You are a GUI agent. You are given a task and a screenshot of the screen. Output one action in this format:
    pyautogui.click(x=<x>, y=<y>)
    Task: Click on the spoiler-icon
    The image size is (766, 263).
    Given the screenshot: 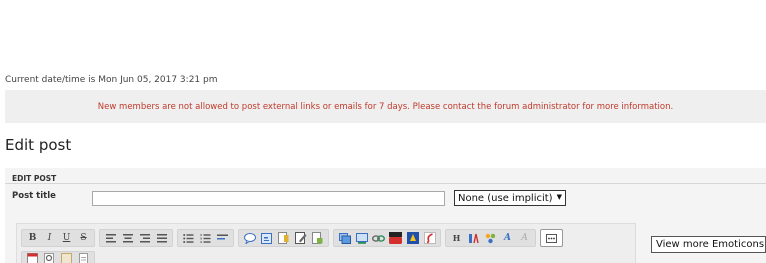 What is the action you would take?
    pyautogui.click(x=283, y=238)
    